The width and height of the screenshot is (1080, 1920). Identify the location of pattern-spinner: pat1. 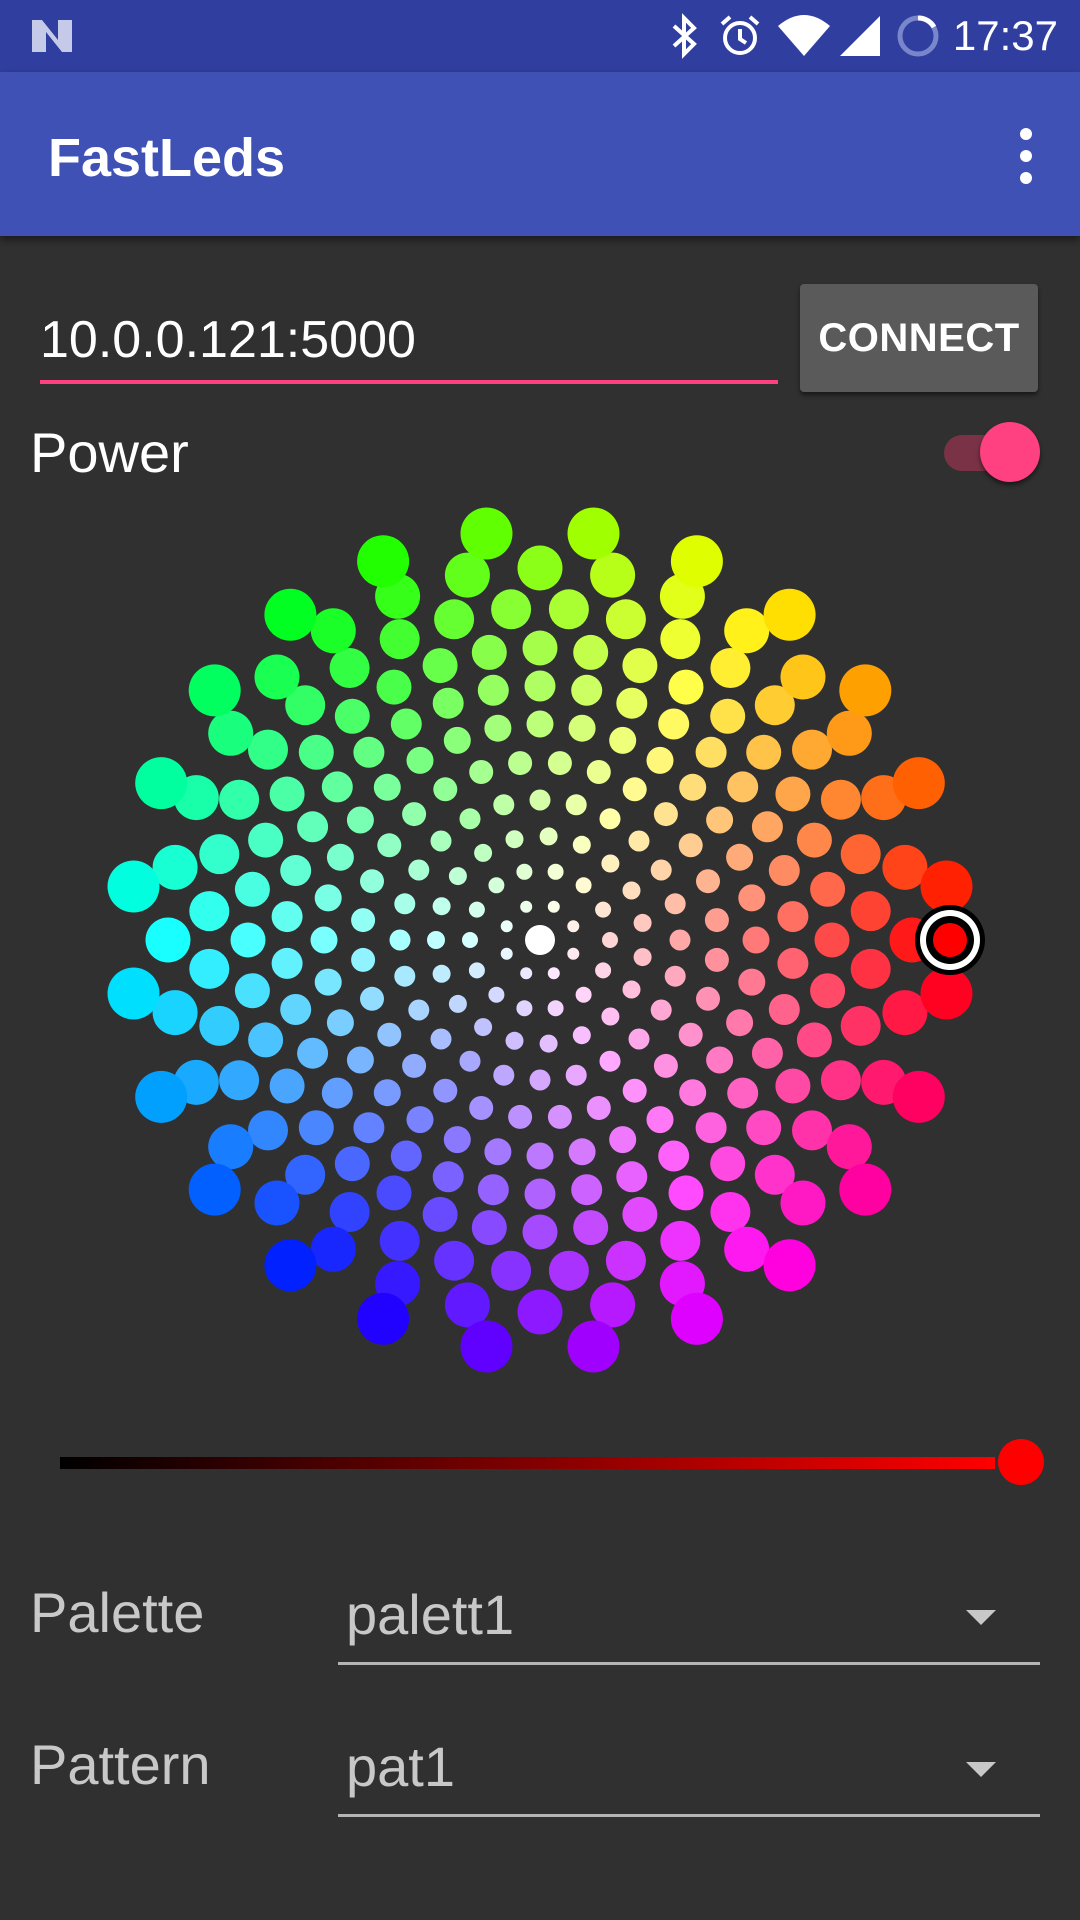
(689, 1767).